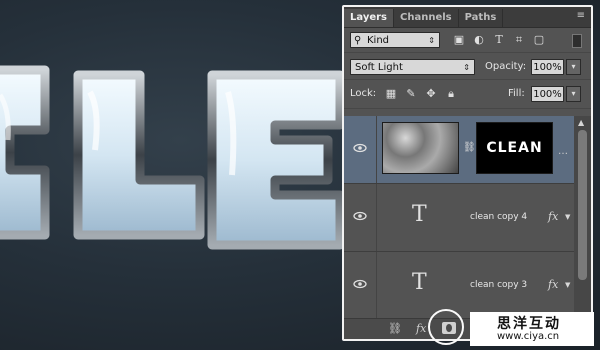 The height and width of the screenshot is (350, 600). What do you see at coordinates (446, 327) in the screenshot?
I see `highlight-circle` at bounding box center [446, 327].